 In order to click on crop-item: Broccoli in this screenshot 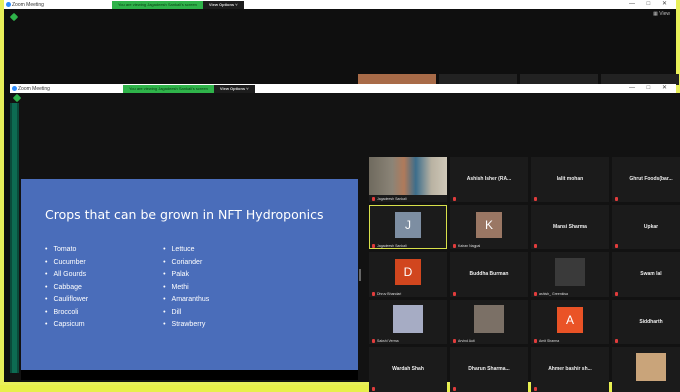, I will do `click(66, 313)`.